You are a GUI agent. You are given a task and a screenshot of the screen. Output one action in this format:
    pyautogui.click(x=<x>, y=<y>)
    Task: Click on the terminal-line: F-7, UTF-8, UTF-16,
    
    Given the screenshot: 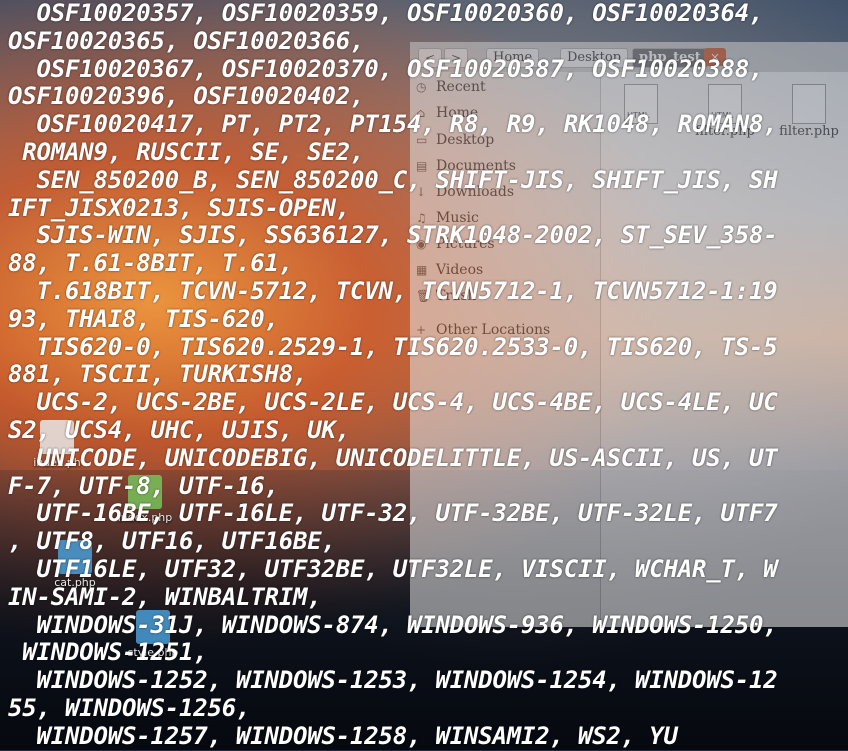 What is the action you would take?
    pyautogui.click(x=143, y=485)
    